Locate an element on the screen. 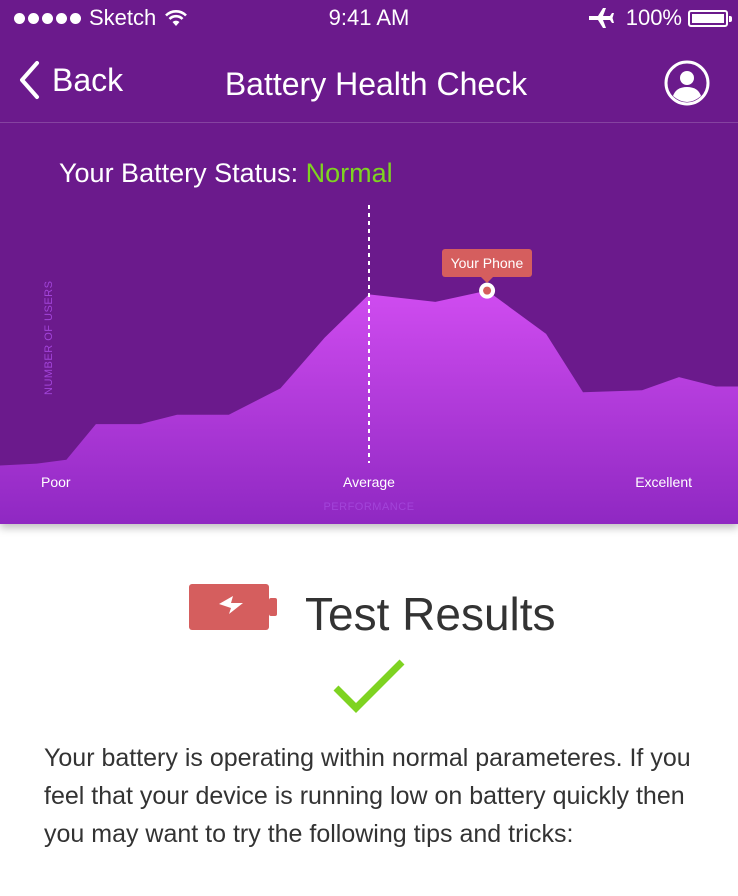 This screenshot has height=896, width=738. checkmark-icon is located at coordinates (369, 686).